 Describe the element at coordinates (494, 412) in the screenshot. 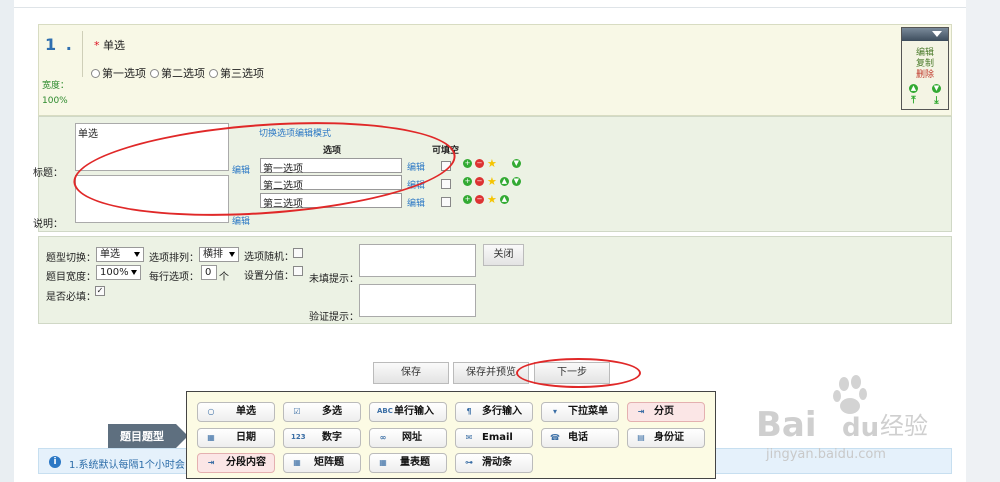

I see `type-multi-input-button: ¶ 多行输入` at that location.